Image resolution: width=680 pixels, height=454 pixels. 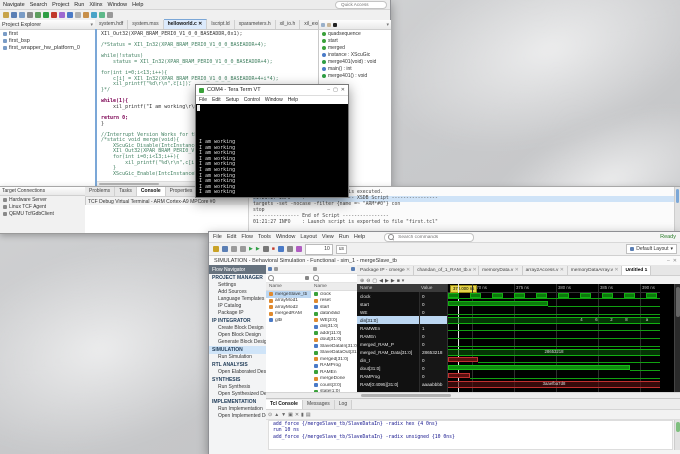 I want to click on flow-item-open-implemented-design: Open Implemented Design, so click(x=243, y=416).